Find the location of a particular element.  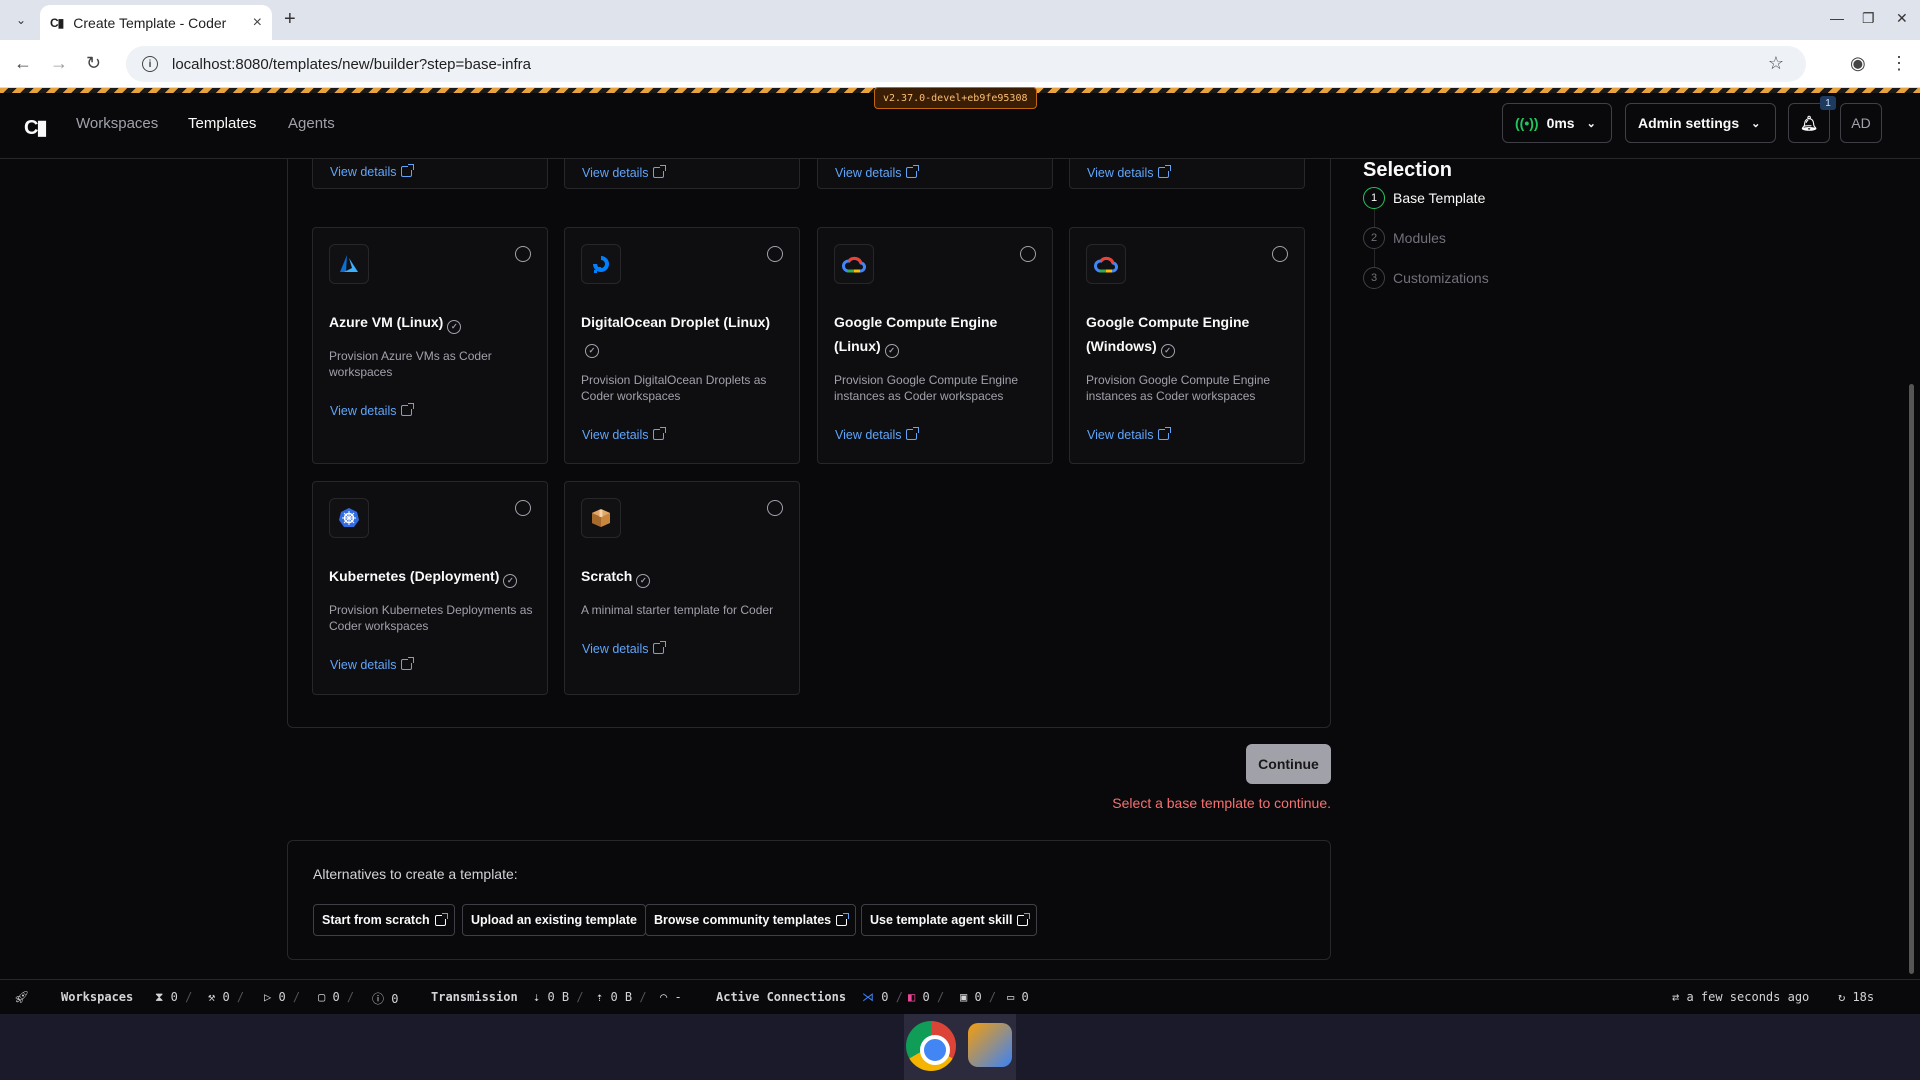

scrollbar-thumb is located at coordinates (1911, 679).